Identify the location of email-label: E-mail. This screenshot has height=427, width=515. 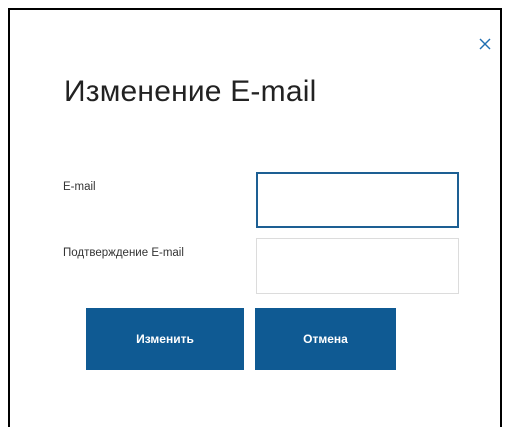
(79, 187).